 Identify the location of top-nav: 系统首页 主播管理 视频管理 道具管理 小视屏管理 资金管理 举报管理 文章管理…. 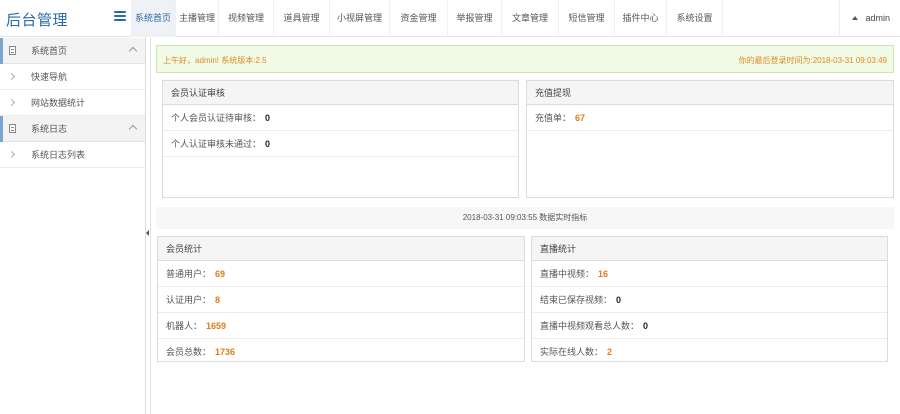
(427, 18).